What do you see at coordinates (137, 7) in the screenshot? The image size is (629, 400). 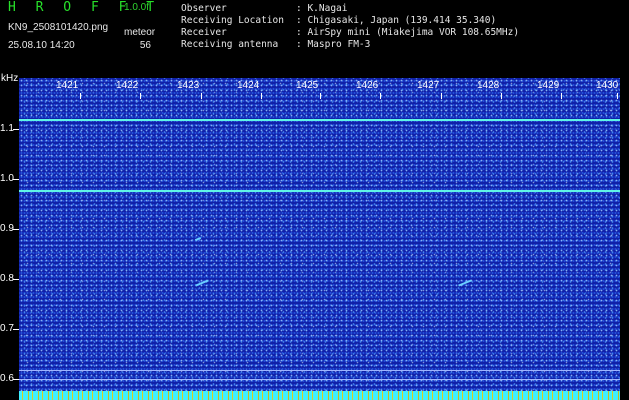 I see `version-label: 1.0.0f` at bounding box center [137, 7].